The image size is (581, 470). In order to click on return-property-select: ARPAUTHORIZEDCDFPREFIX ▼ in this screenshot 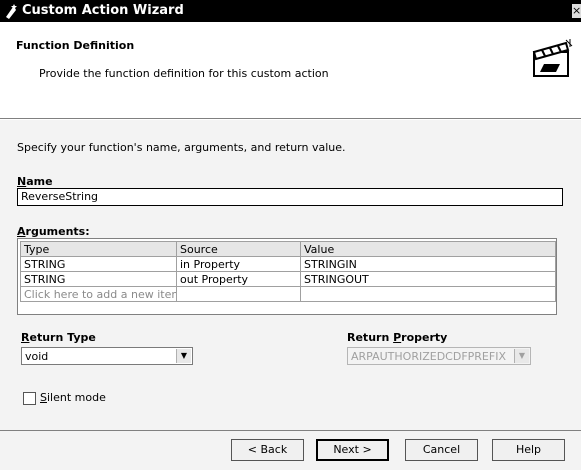, I will do `click(439, 356)`.